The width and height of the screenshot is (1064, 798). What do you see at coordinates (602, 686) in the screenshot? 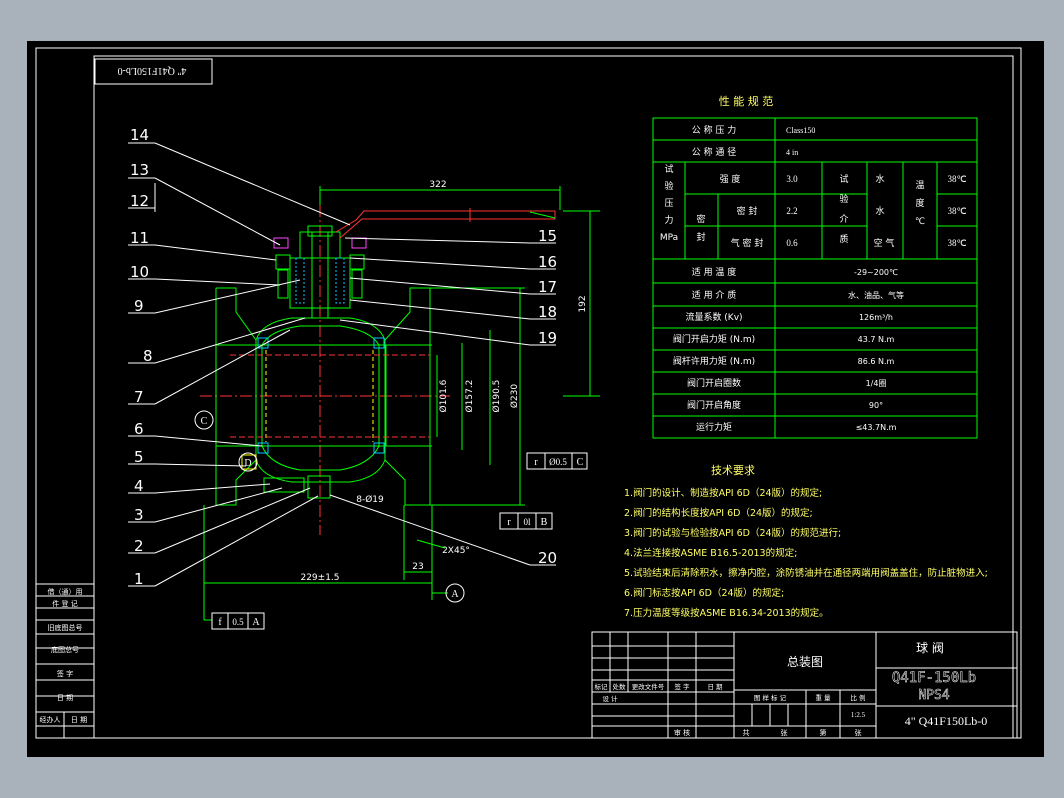
I see `tb-h0: 标记` at bounding box center [602, 686].